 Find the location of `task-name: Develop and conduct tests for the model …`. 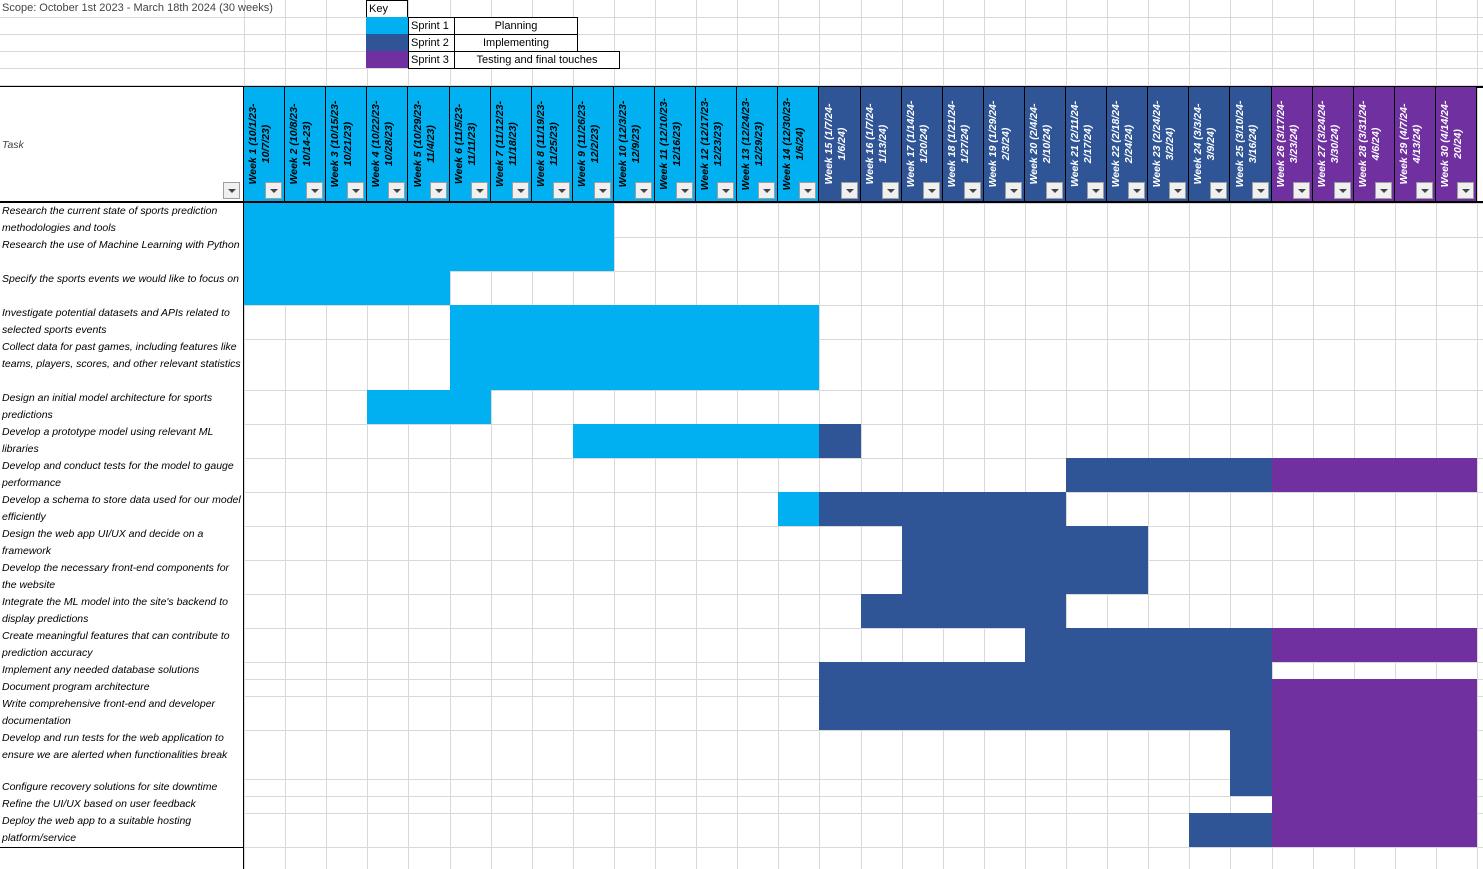

task-name: Develop and conduct tests for the model … is located at coordinates (121, 475).